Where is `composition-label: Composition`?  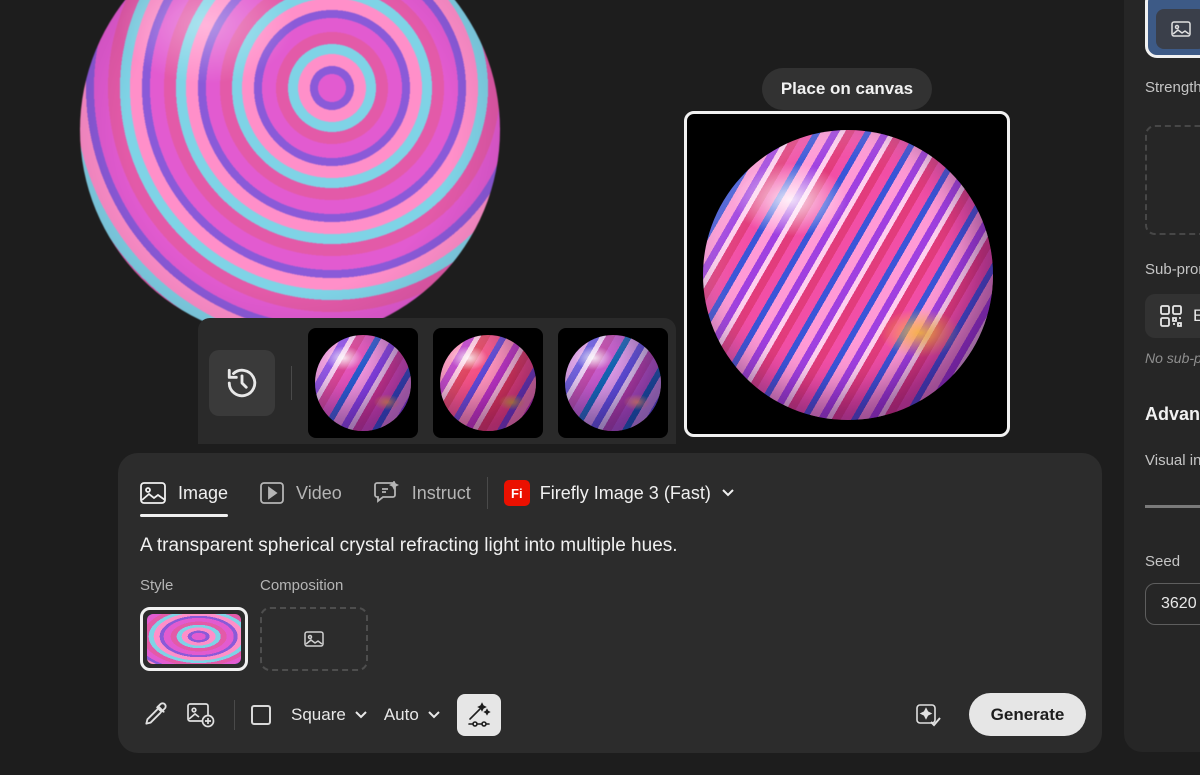
composition-label: Composition is located at coordinates (302, 585).